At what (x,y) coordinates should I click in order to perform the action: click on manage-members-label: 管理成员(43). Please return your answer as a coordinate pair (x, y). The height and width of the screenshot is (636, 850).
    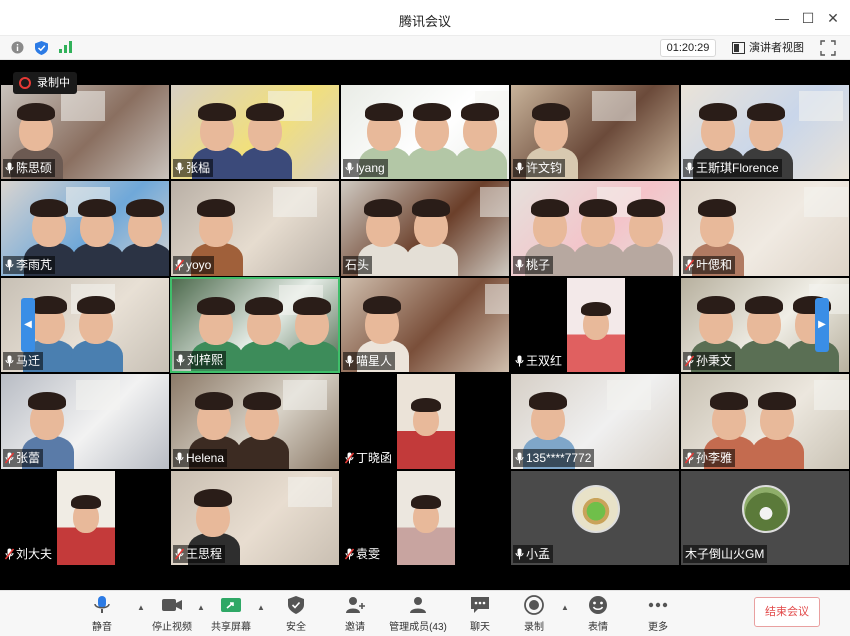
    Looking at the image, I should click on (418, 627).